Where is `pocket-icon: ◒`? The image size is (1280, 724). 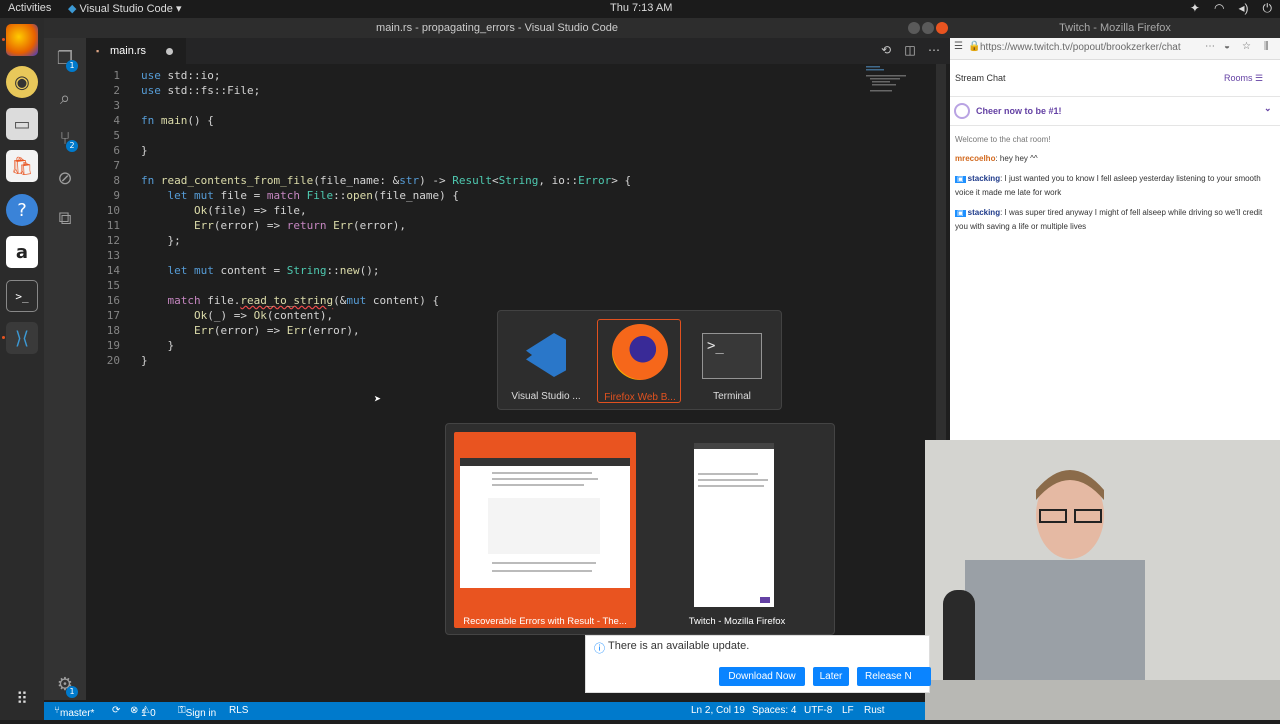
pocket-icon: ◒ is located at coordinates (1227, 46).